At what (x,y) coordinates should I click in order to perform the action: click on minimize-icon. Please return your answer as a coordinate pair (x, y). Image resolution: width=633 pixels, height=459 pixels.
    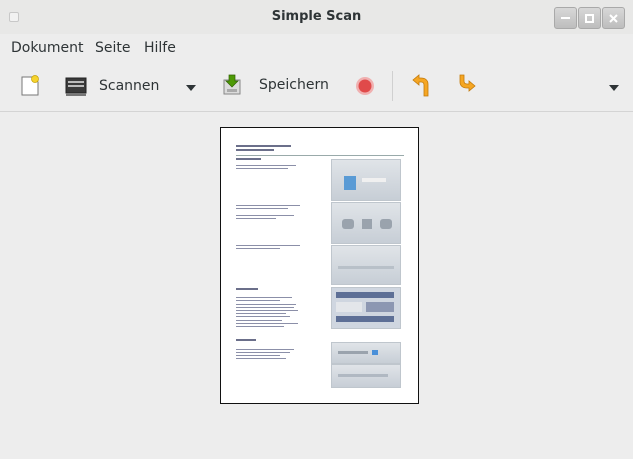
    Looking at the image, I should click on (565, 17).